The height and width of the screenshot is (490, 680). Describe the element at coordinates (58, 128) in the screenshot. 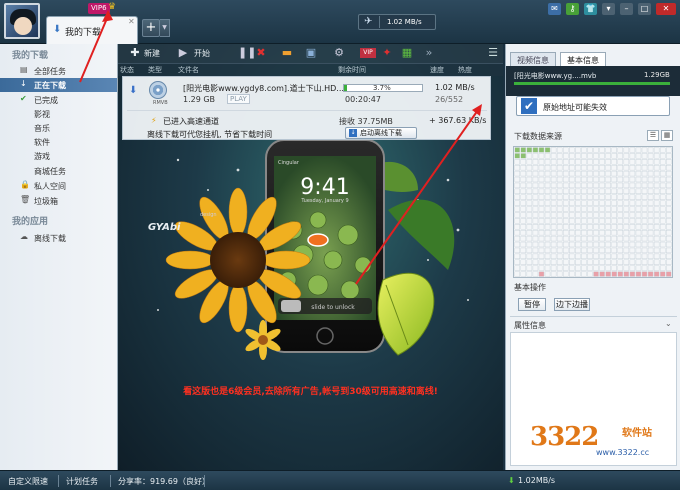

I see `sidebar-item-music: 音乐` at that location.